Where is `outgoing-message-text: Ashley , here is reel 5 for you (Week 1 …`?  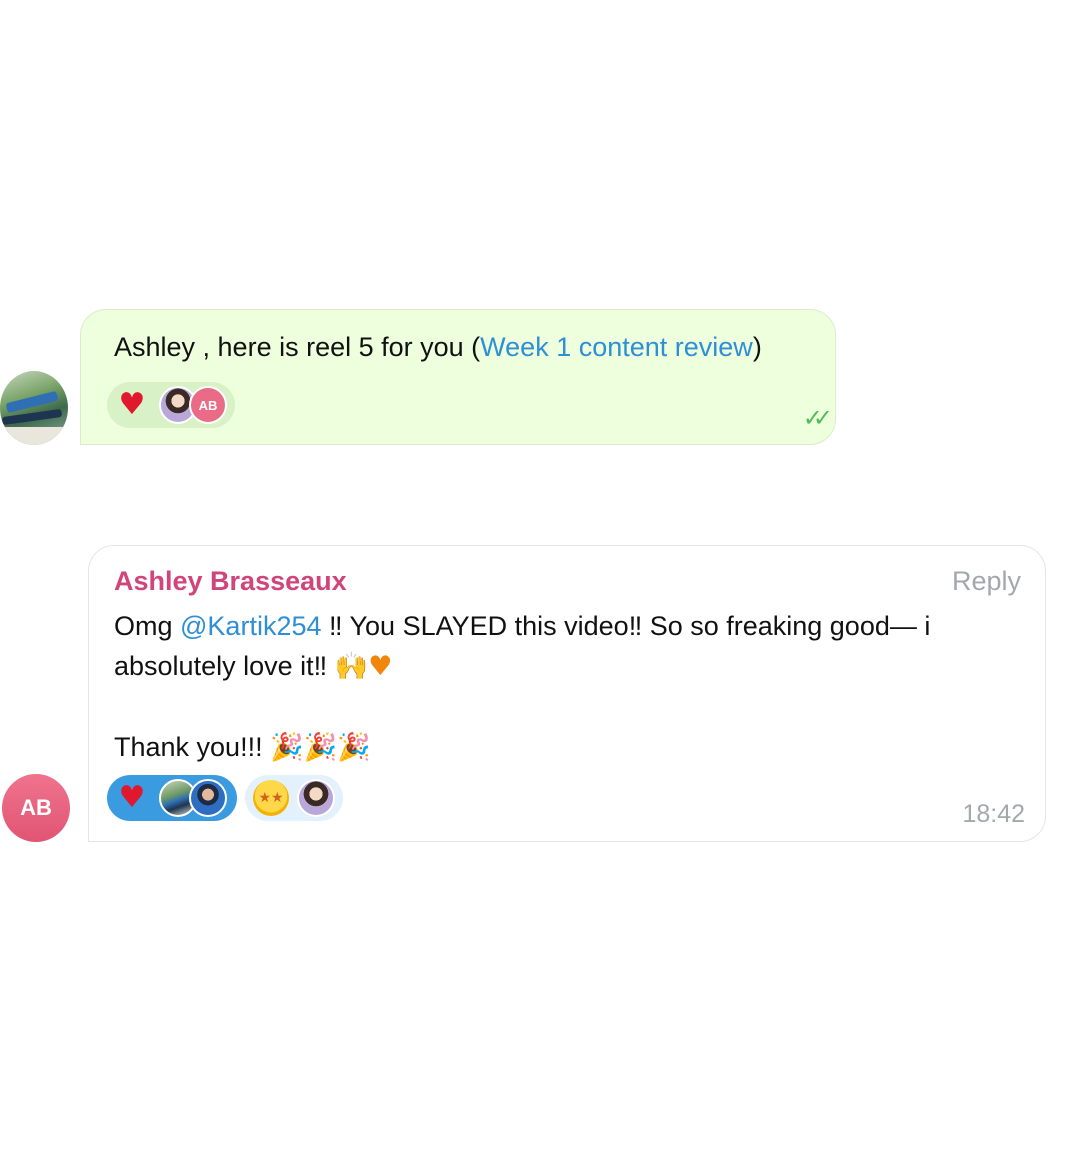 outgoing-message-text: Ashley , here is reel 5 for you (Week 1 … is located at coordinates (438, 347).